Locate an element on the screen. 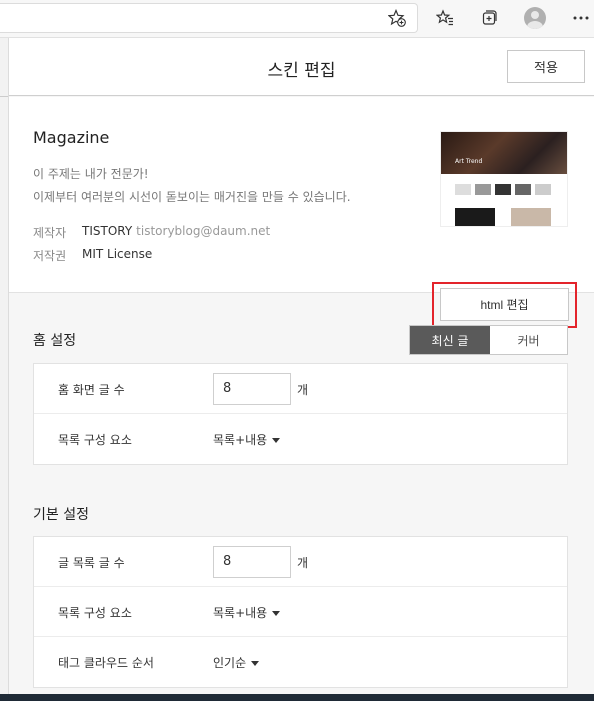 The image size is (594, 701). skin-thumbnail: Art Trend is located at coordinates (504, 179).